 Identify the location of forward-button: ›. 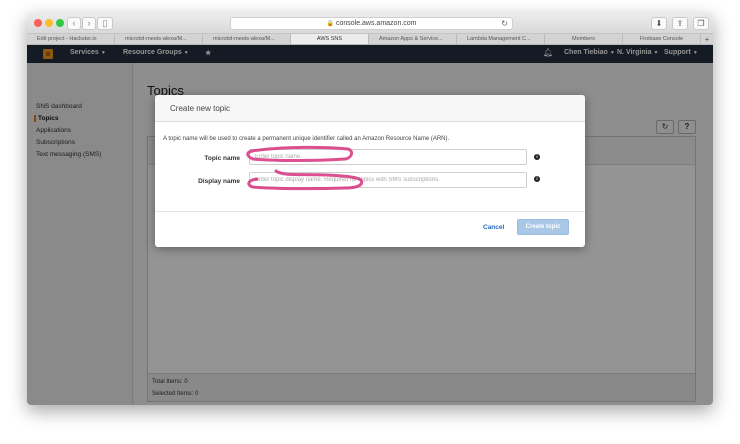
(89, 23).